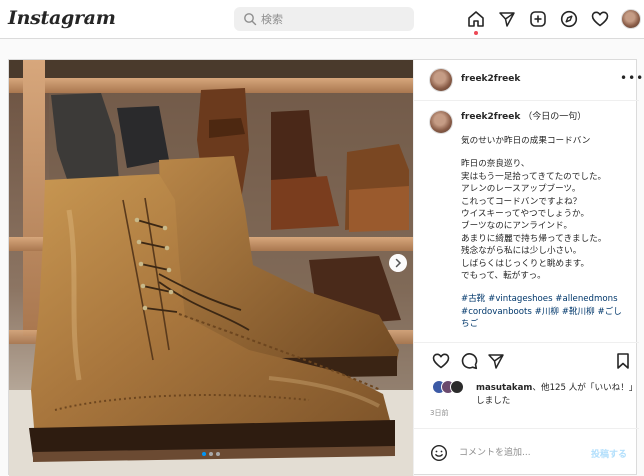  I want to click on search-box, so click(324, 19).